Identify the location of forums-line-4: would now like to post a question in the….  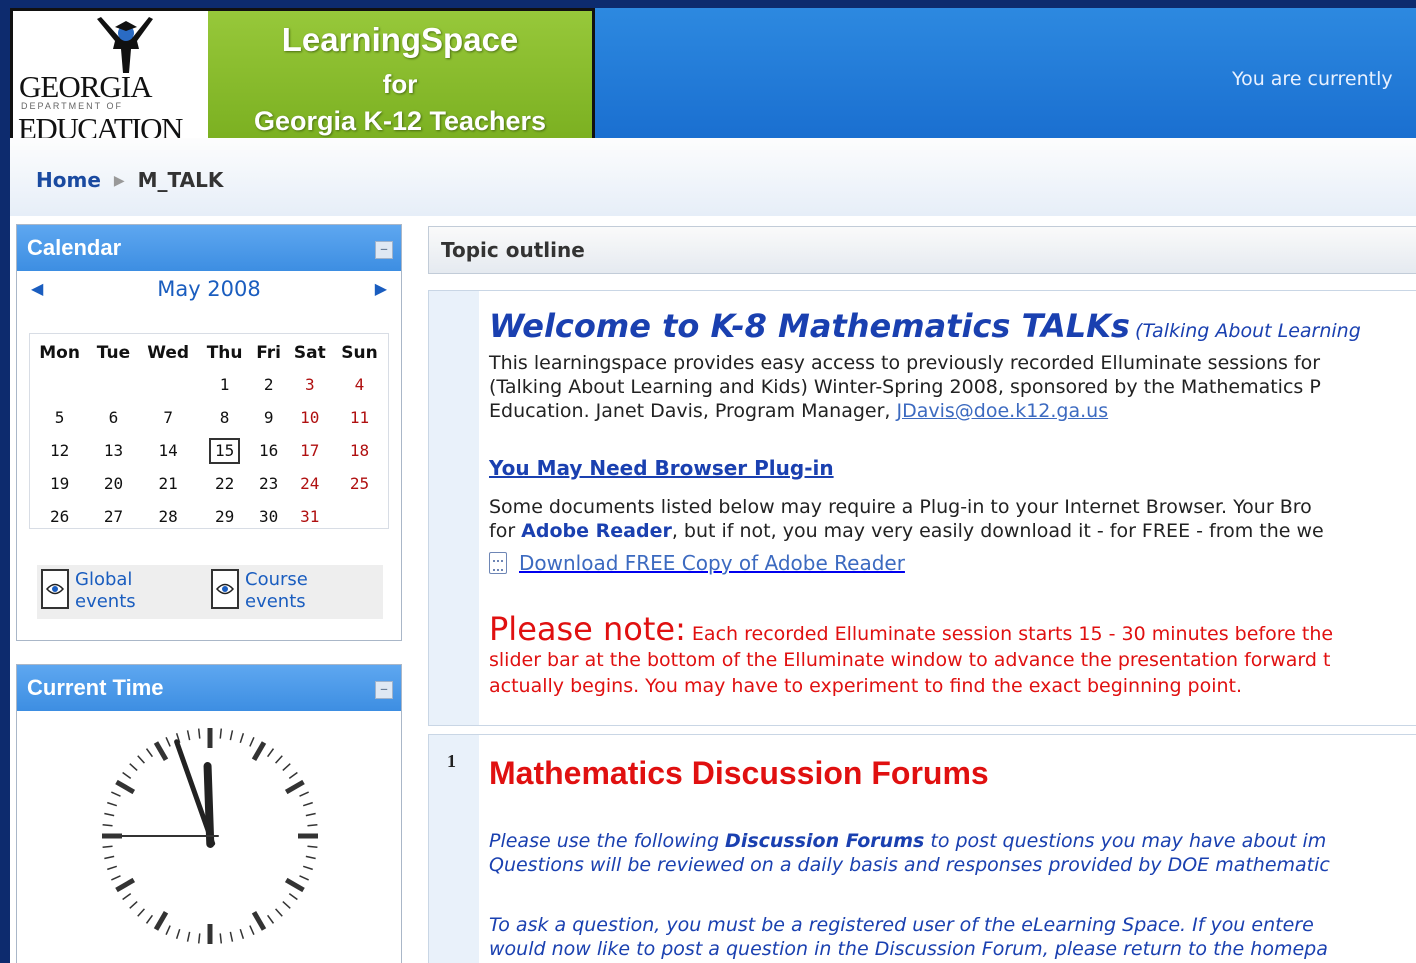
(908, 949).